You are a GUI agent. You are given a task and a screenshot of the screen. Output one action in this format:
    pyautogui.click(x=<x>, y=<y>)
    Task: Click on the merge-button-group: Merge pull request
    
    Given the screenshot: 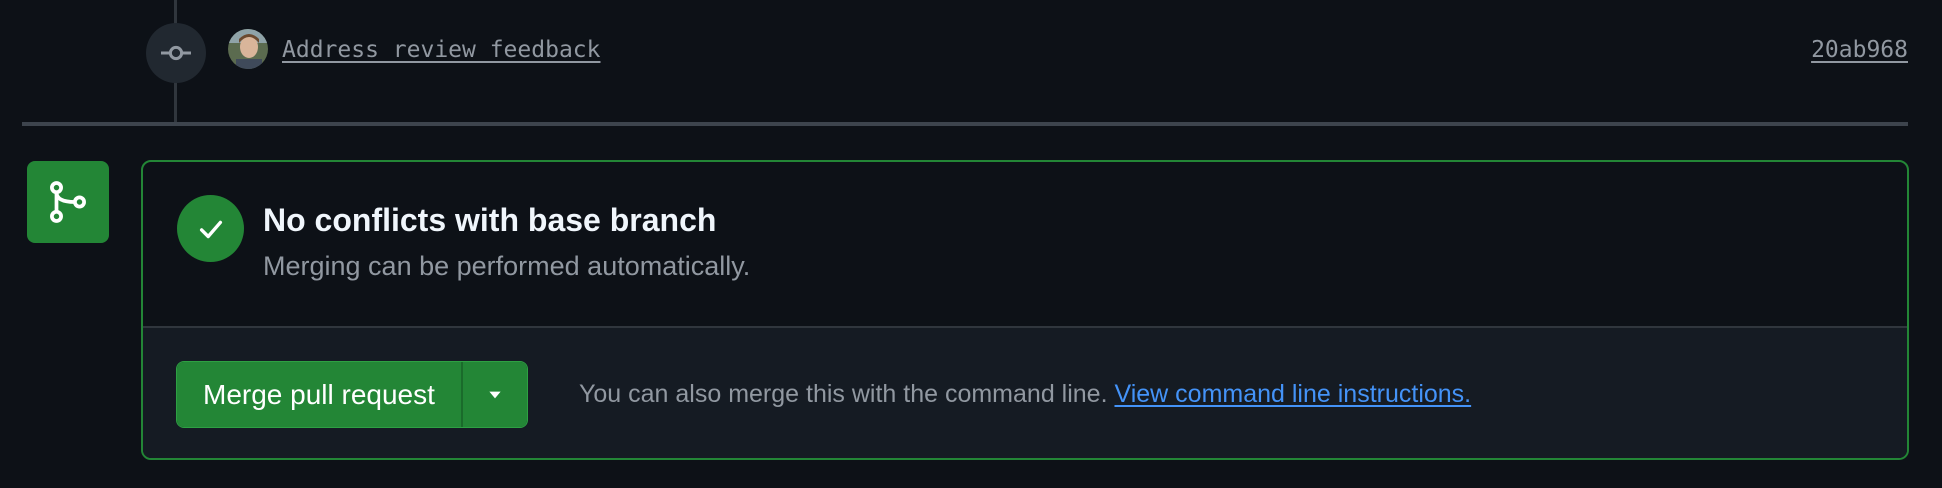 What is the action you would take?
    pyautogui.click(x=352, y=394)
    